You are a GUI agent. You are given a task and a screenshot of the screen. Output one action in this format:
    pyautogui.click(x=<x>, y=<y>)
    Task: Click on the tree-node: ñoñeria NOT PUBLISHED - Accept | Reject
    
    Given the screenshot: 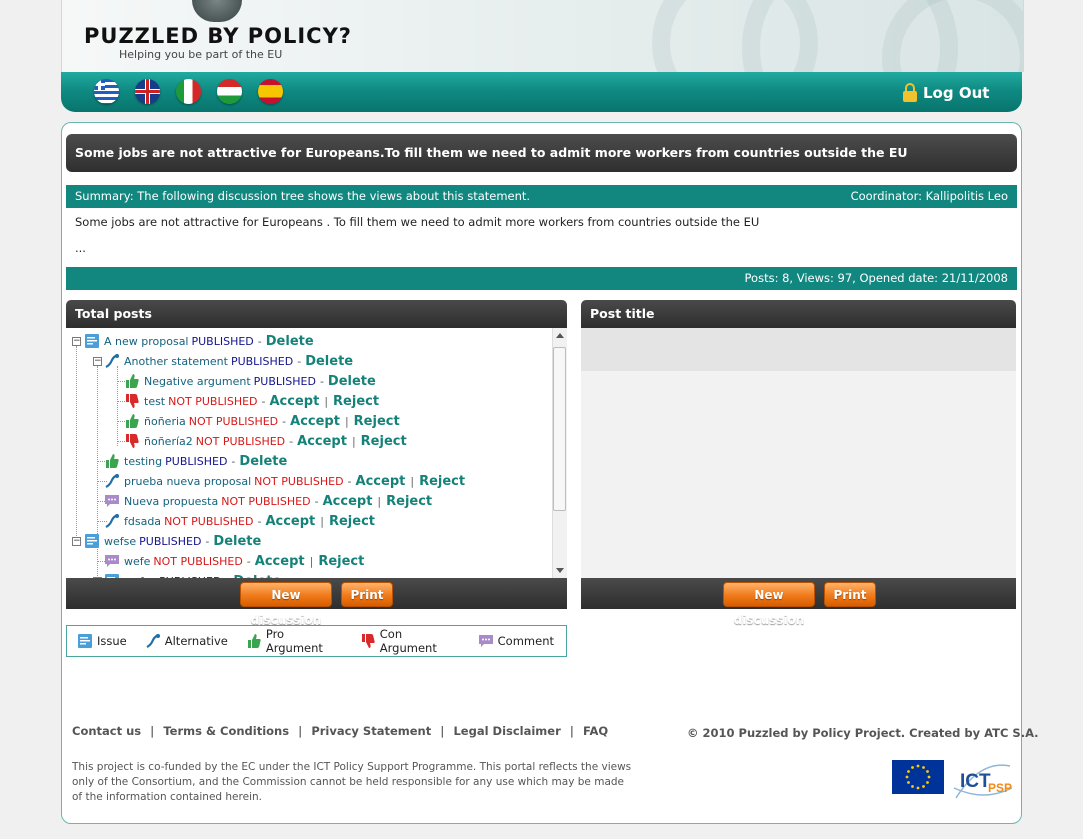 What is the action you would take?
    pyautogui.click(x=262, y=421)
    